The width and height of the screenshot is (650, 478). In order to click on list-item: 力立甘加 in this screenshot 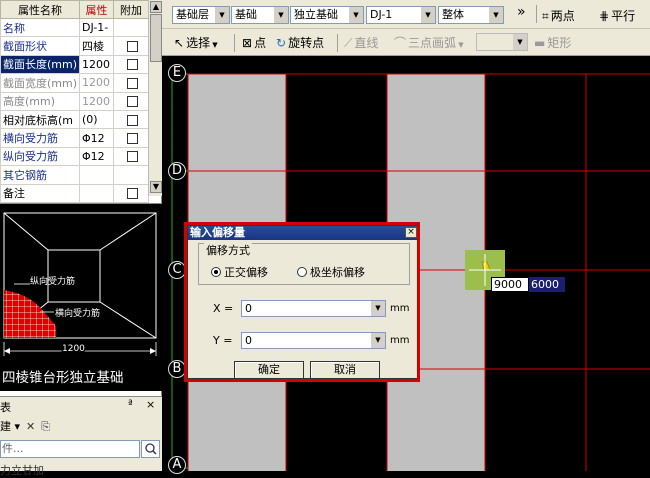, I will do `click(22, 470)`.